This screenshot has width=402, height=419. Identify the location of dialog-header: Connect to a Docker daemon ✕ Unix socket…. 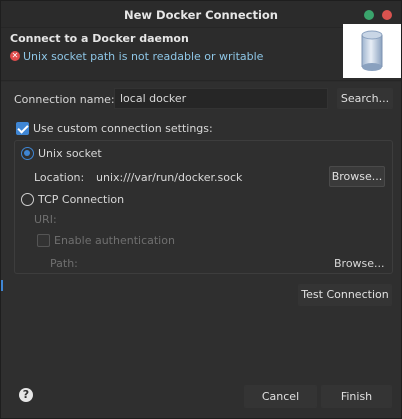
(201, 55).